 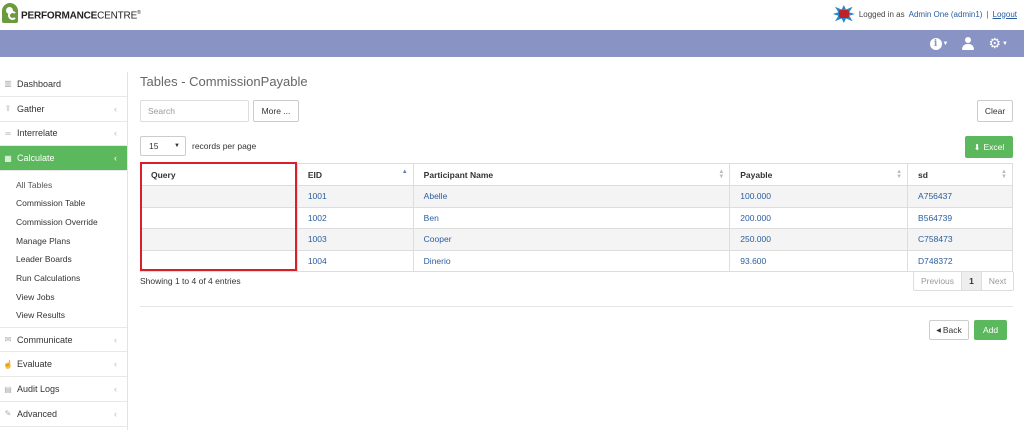 I want to click on records-per-page-select: 15 ▼, so click(x=163, y=146).